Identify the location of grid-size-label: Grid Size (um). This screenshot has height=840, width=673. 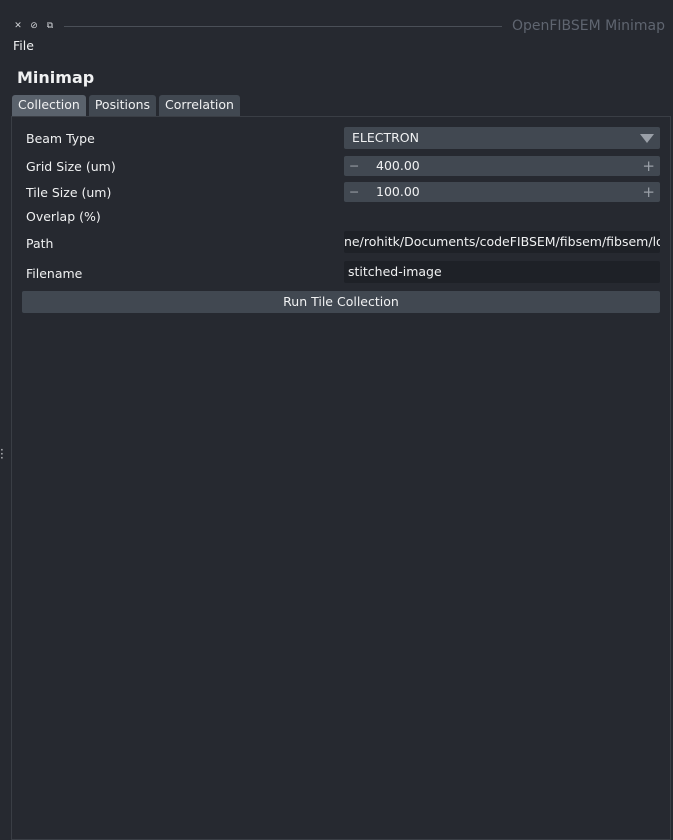
(71, 166).